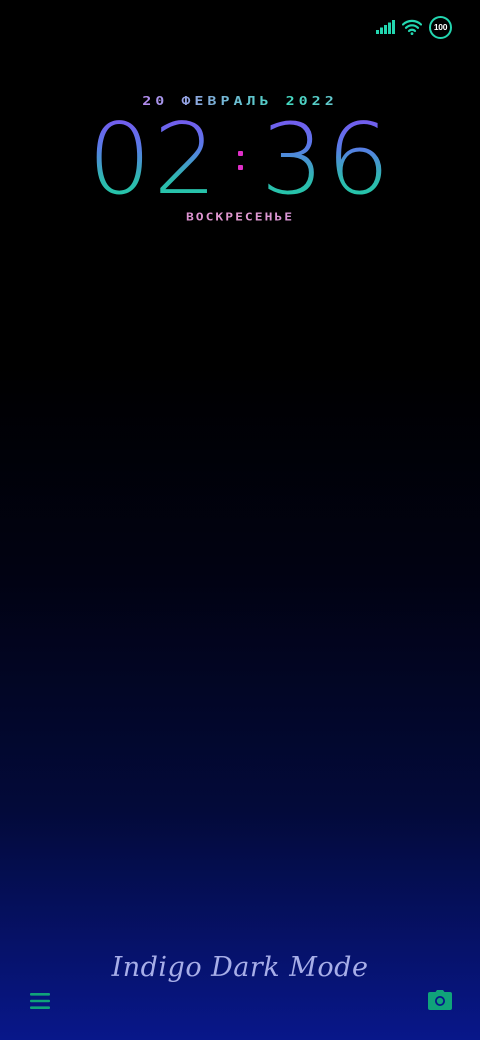 The image size is (480, 1040). Describe the element at coordinates (240, 967) in the screenshot. I see `signature-text: Indigo Dark Mode` at that location.